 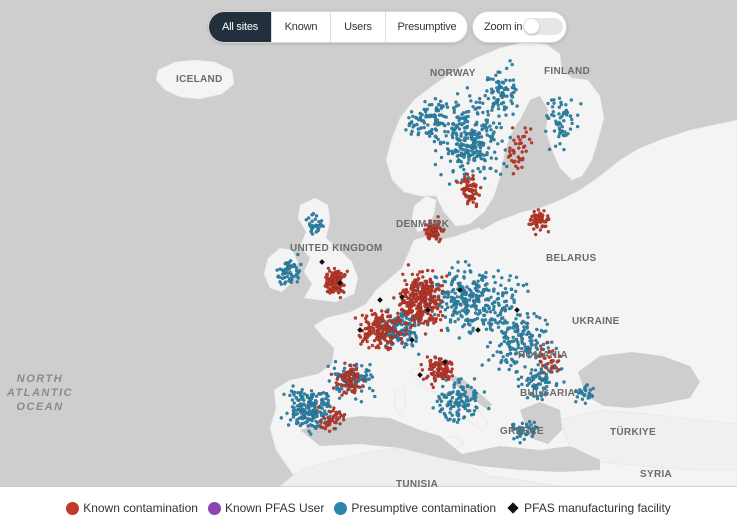 I want to click on zoom-toggle-knob, so click(x=531, y=26).